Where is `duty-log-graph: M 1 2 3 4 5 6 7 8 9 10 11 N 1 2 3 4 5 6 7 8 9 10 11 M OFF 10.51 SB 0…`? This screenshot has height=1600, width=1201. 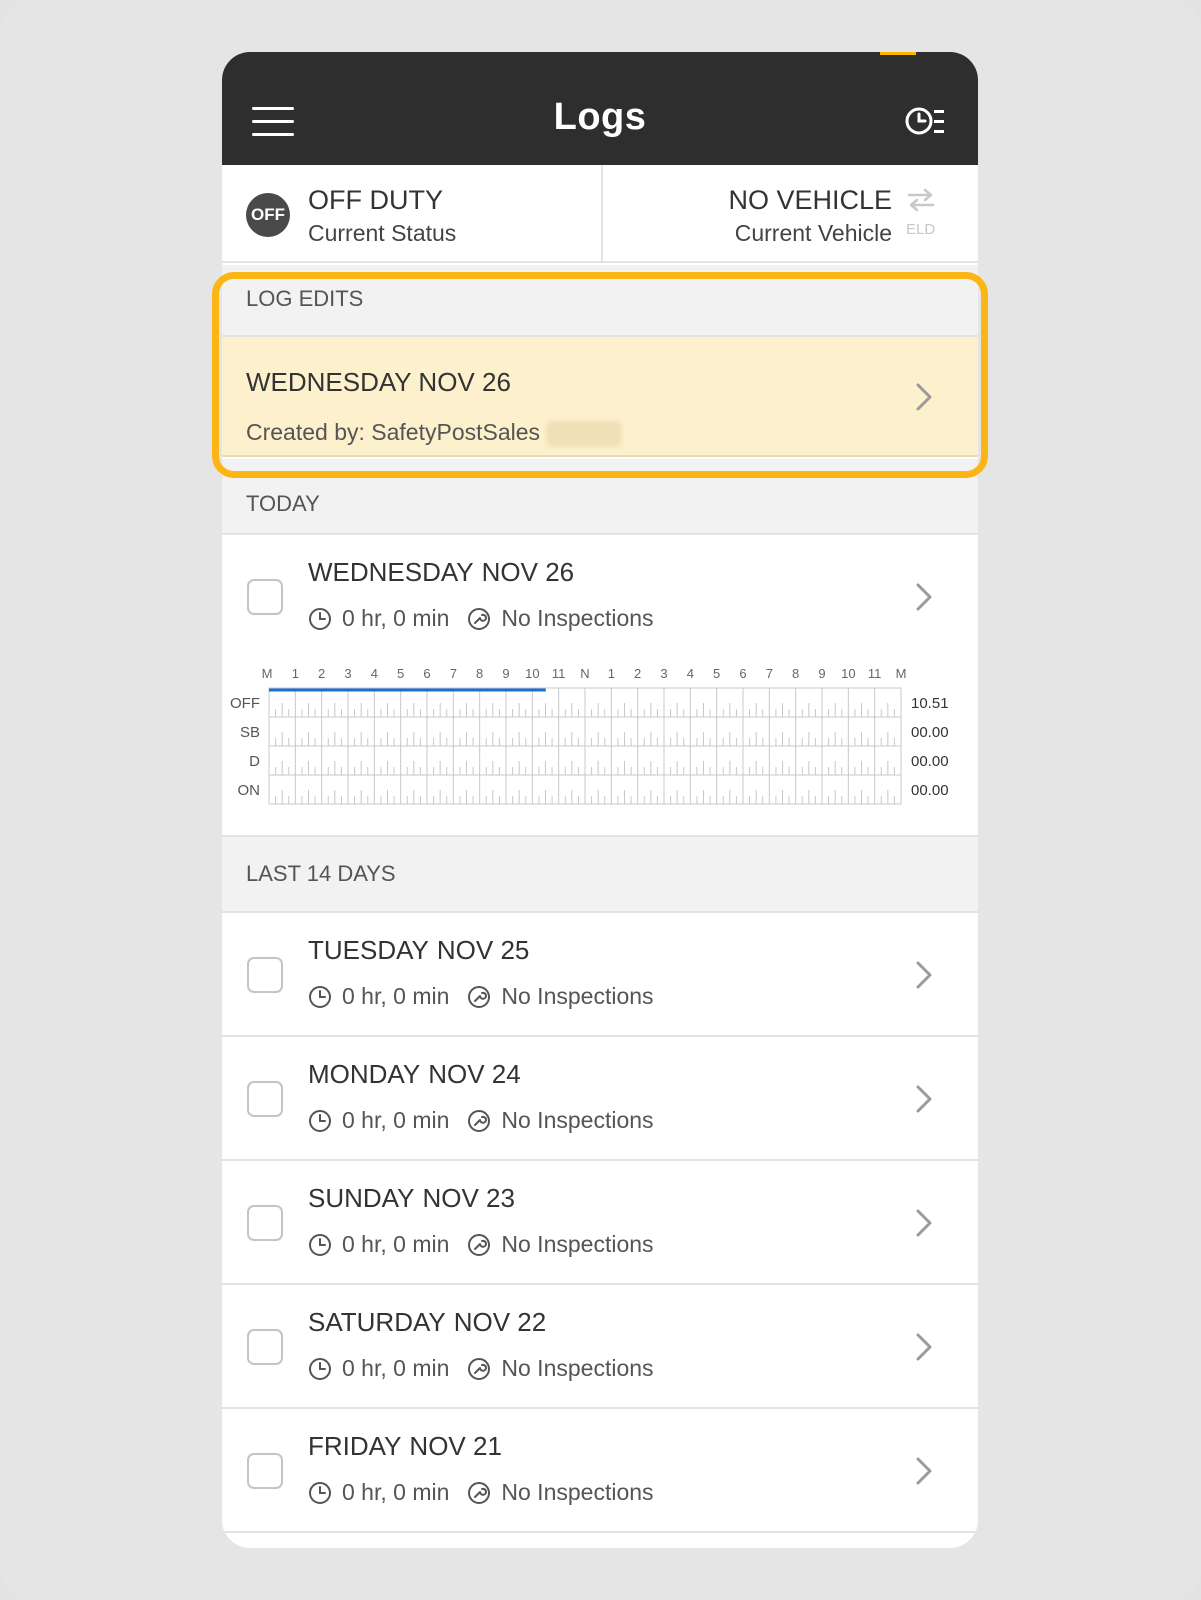
duty-log-graph: M 1 2 3 4 5 6 7 8 9 10 11 N 1 2 3 4 5 6 7 8 9 10 11 M OFF 10.51 SB 0… is located at coordinates (600, 744).